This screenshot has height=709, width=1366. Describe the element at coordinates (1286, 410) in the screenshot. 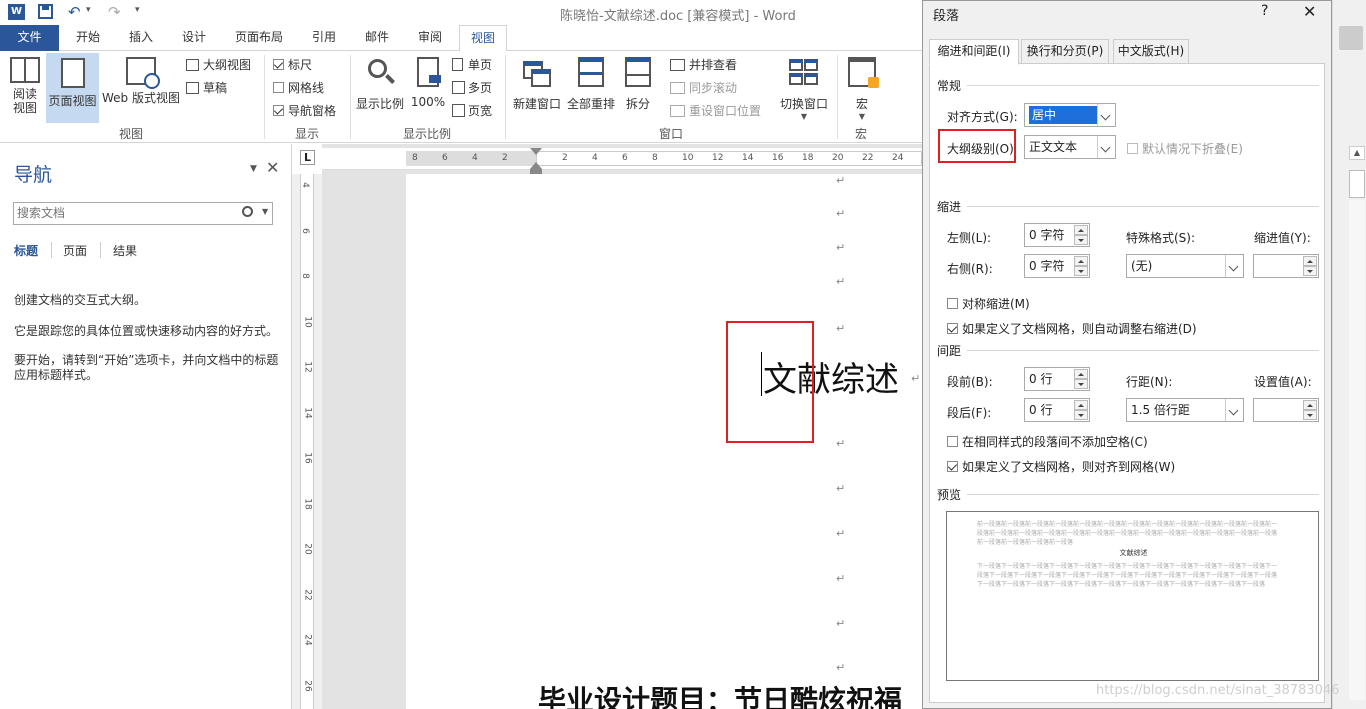

I see `at-input` at that location.